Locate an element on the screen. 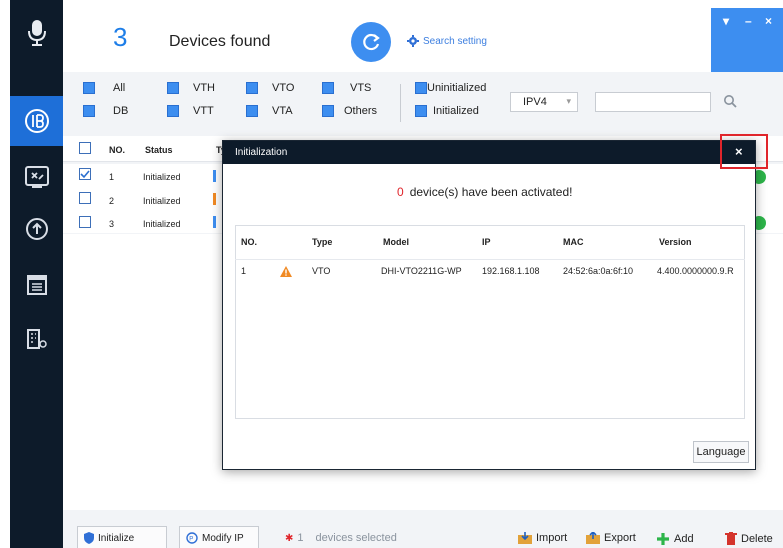  shield-icon is located at coordinates (89, 538).